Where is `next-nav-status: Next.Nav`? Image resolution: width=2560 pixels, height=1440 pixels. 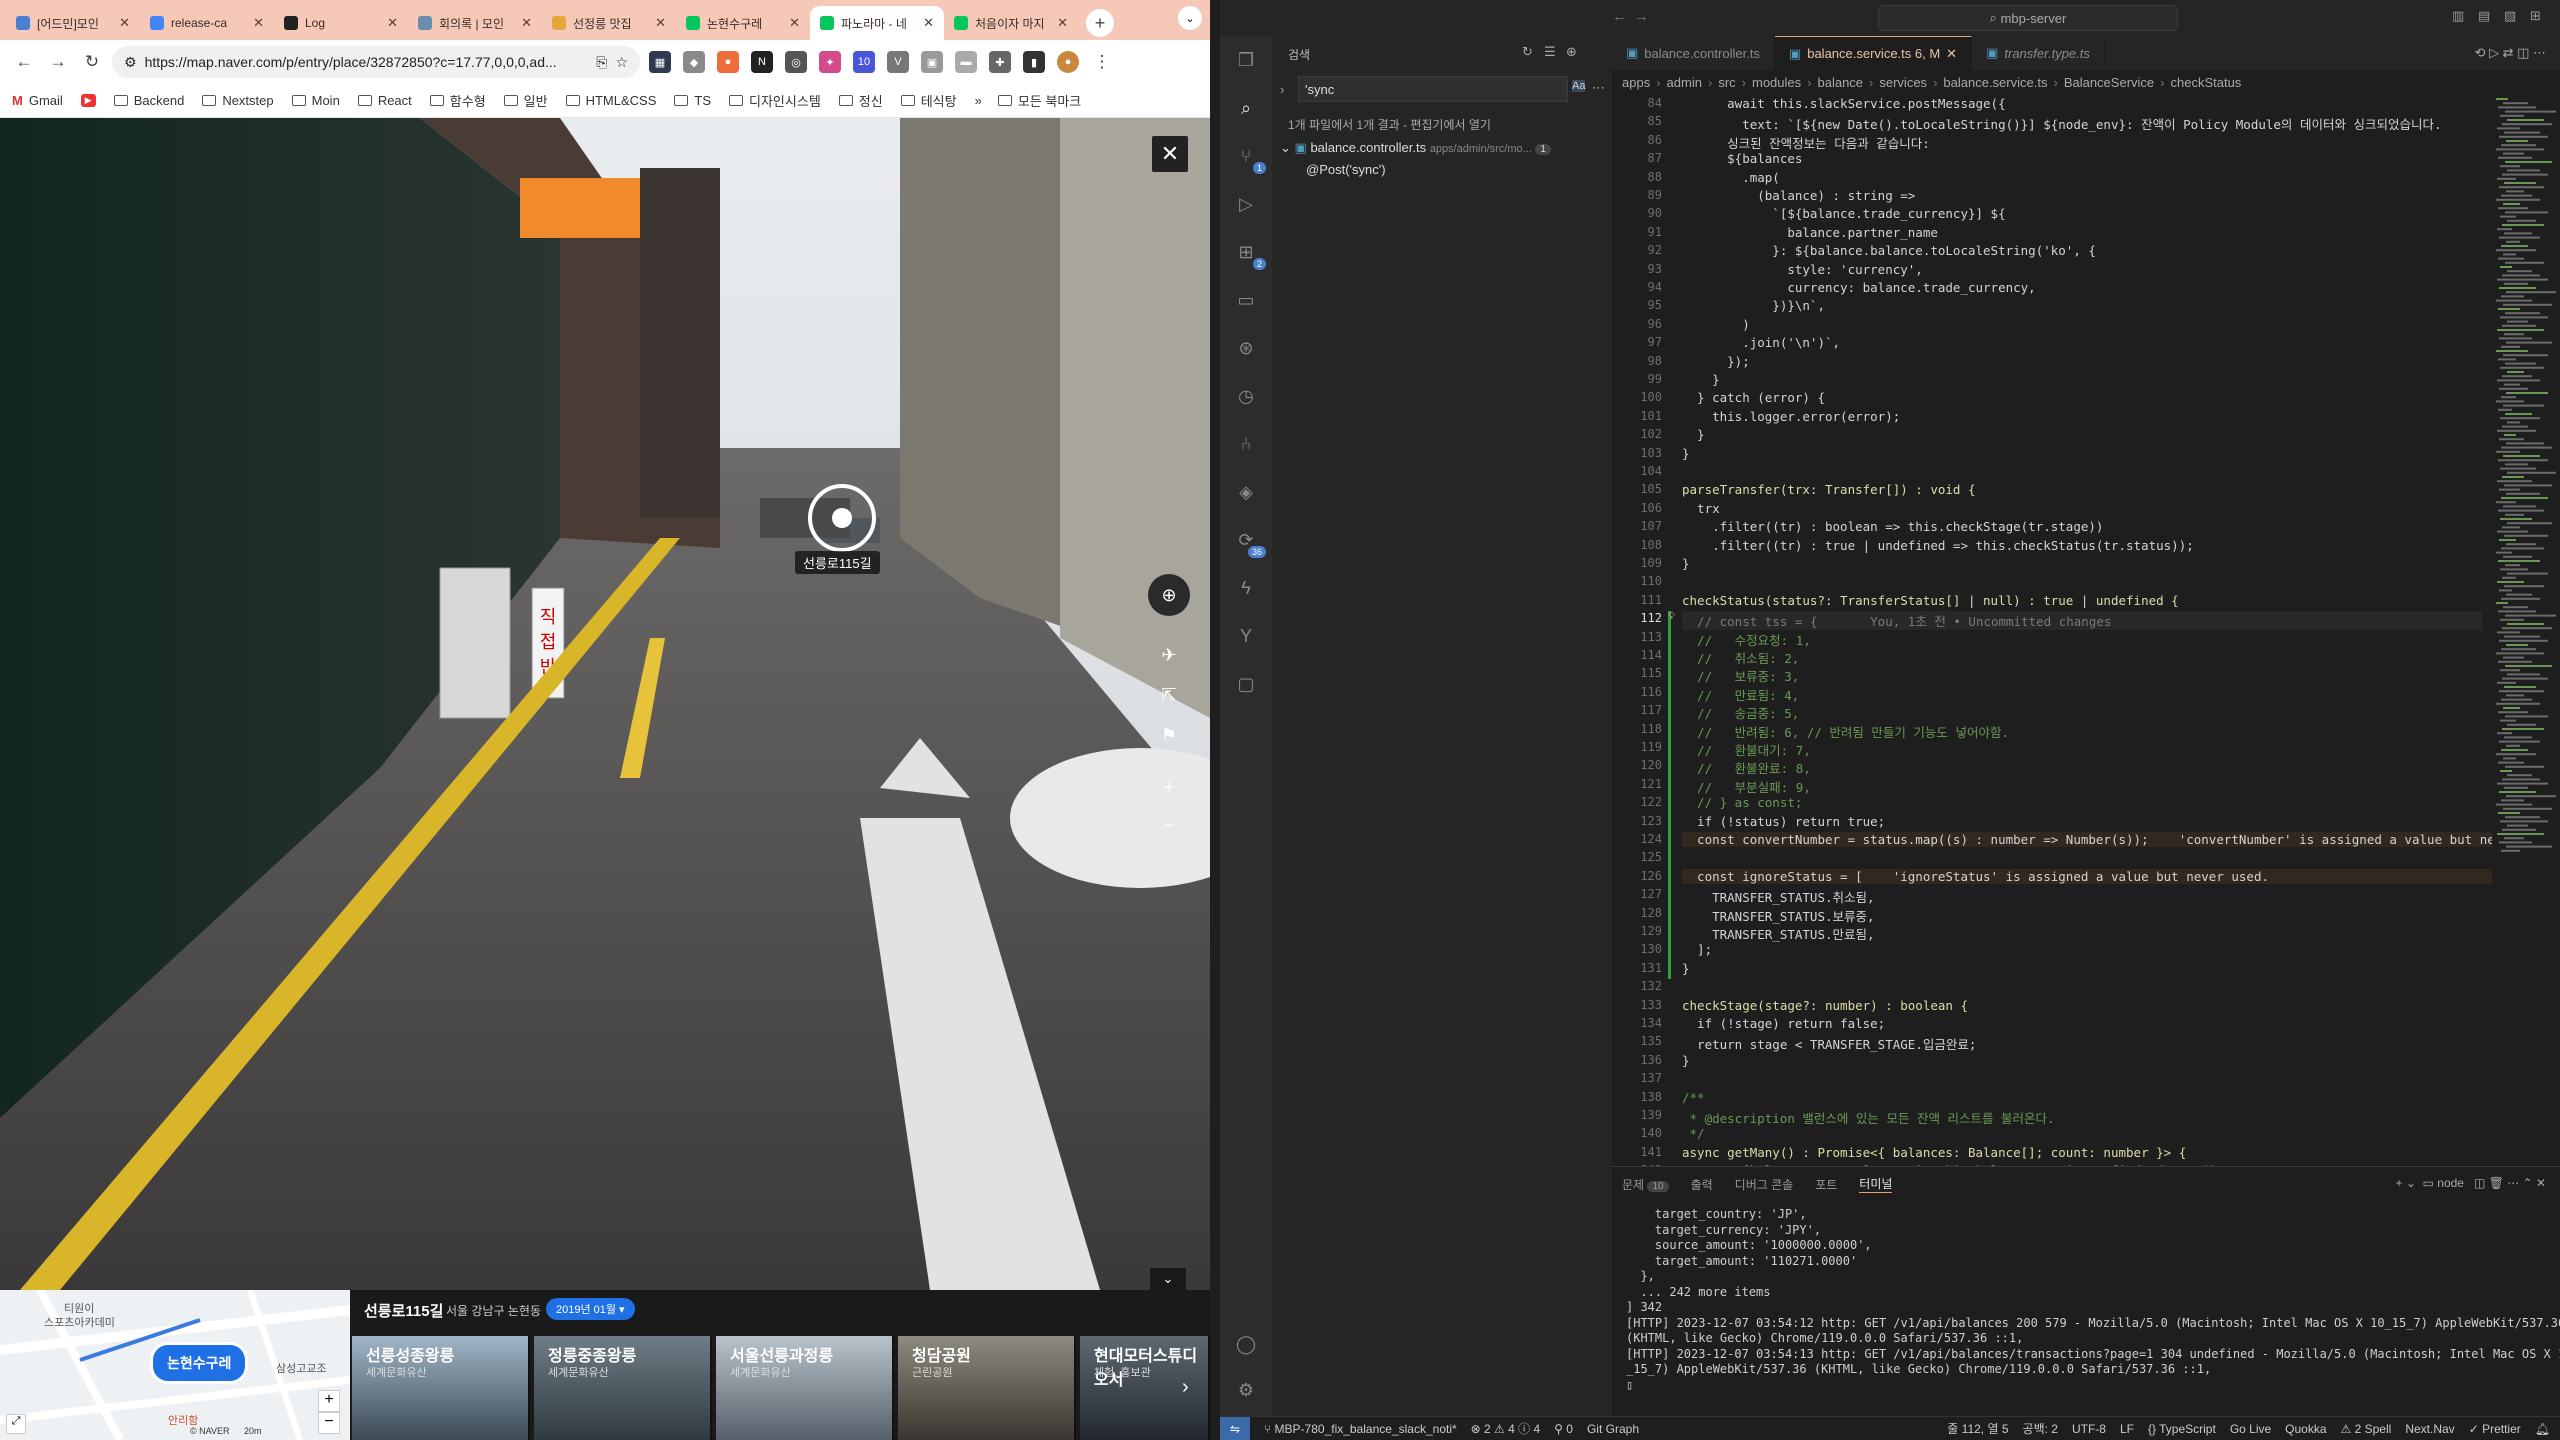
next-nav-status: Next.Nav is located at coordinates (2429, 1429).